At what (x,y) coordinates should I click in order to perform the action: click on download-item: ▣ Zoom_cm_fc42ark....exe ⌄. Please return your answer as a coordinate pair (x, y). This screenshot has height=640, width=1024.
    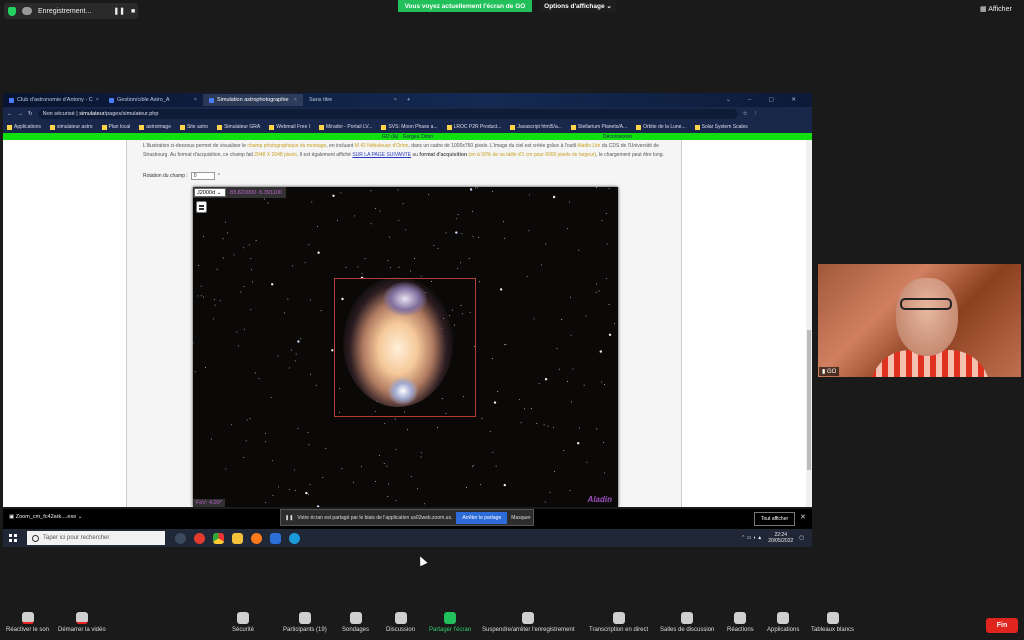
    Looking at the image, I should click on (45, 517).